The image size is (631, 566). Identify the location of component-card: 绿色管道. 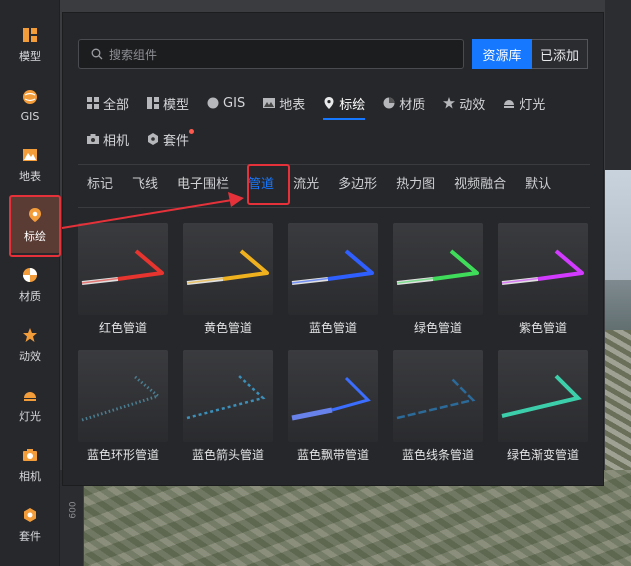
(438, 279).